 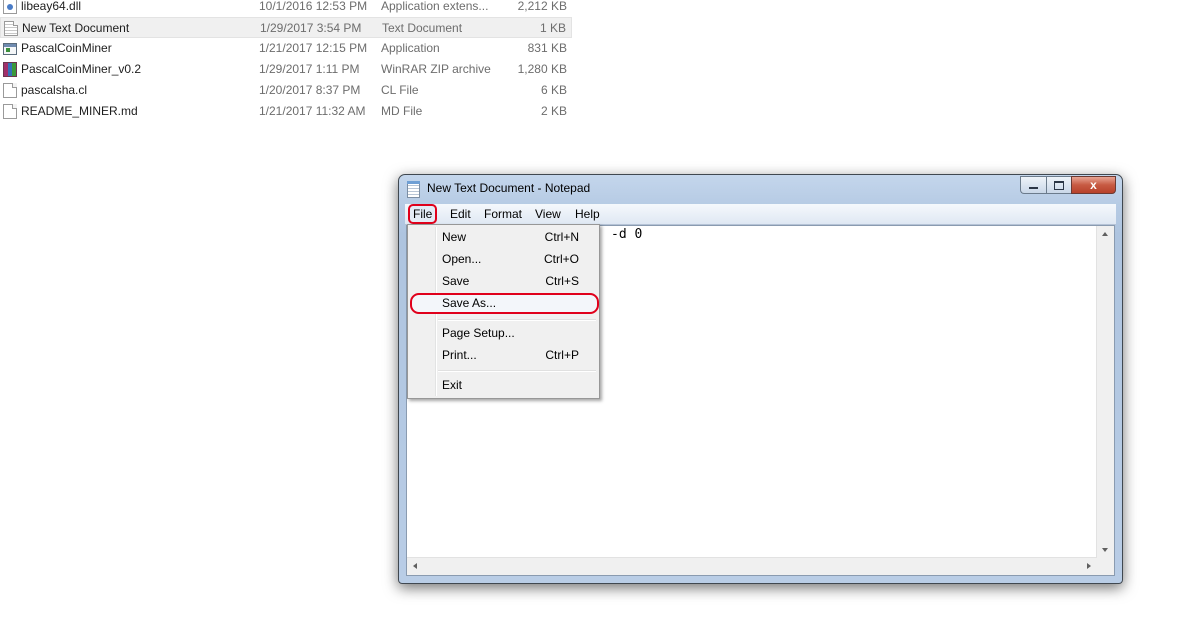 I want to click on scroll-left-icon, so click(x=415, y=566).